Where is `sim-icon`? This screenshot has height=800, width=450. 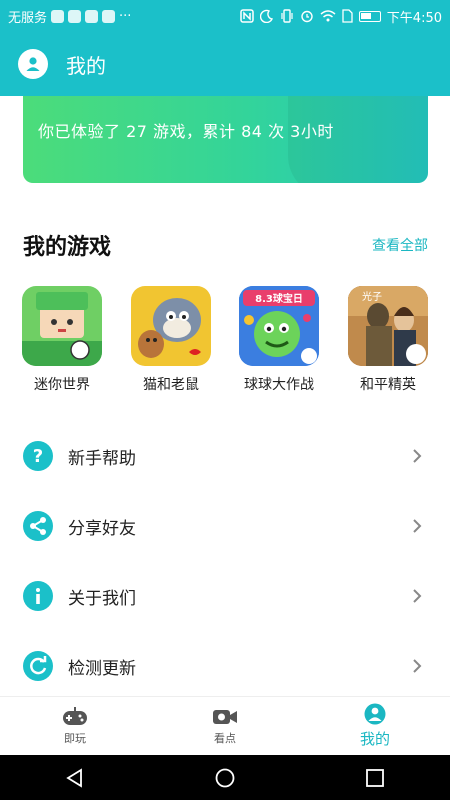
sim-icon is located at coordinates (347, 16).